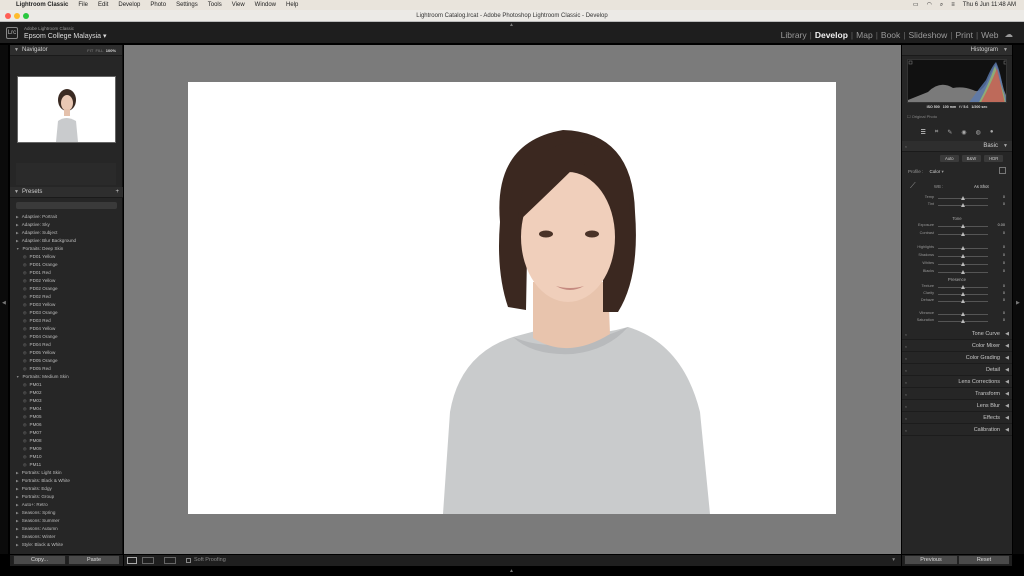  I want to click on left-panel-toggle-icon: ◀, so click(4, 303).